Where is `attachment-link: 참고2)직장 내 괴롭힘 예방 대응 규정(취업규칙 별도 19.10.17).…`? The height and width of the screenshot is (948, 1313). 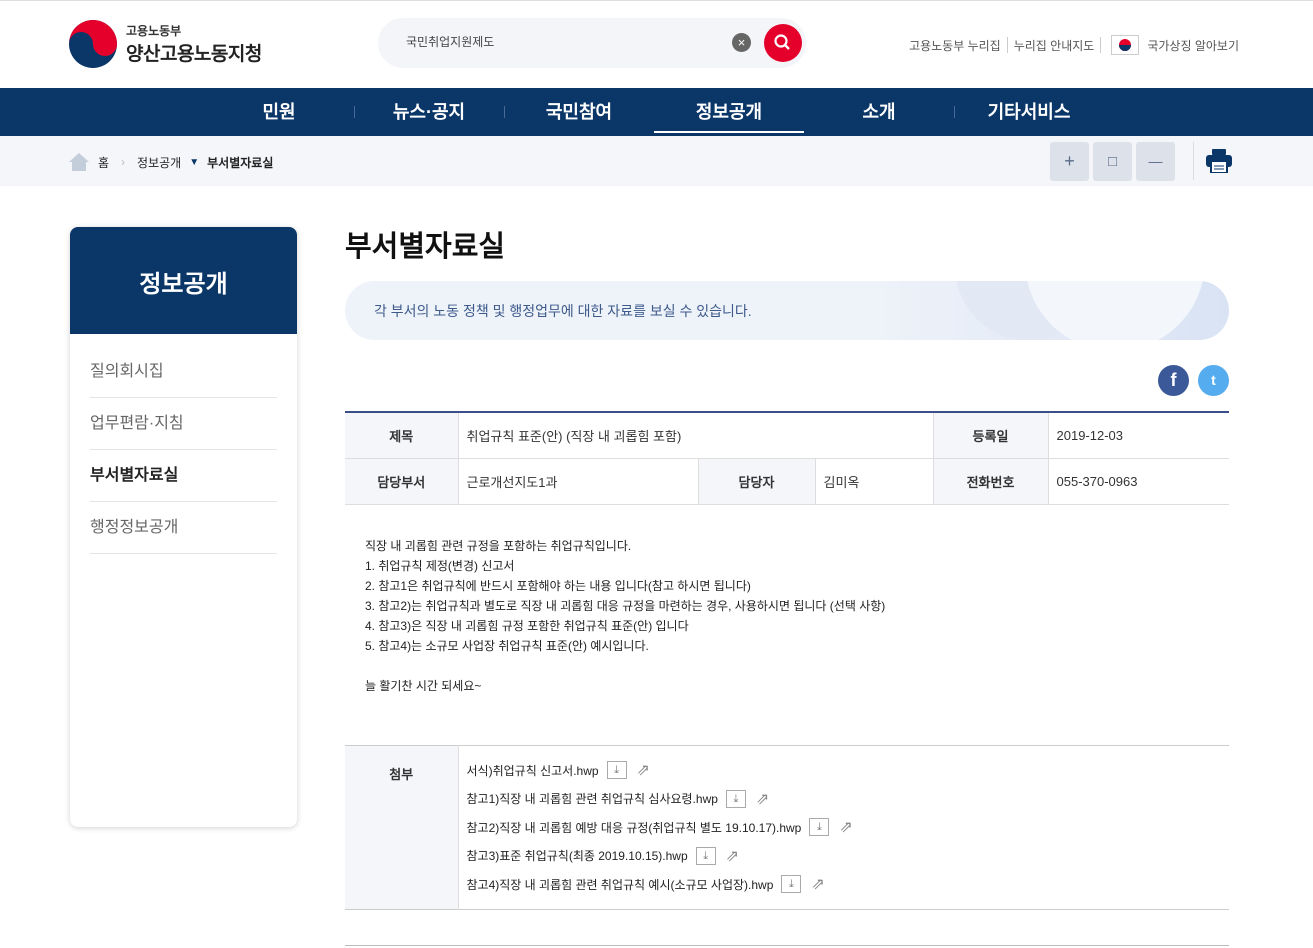
attachment-link: 참고2)직장 내 괴롭힘 예방 대응 규정(취업규칙 별도 19.10.17).… is located at coordinates (634, 827).